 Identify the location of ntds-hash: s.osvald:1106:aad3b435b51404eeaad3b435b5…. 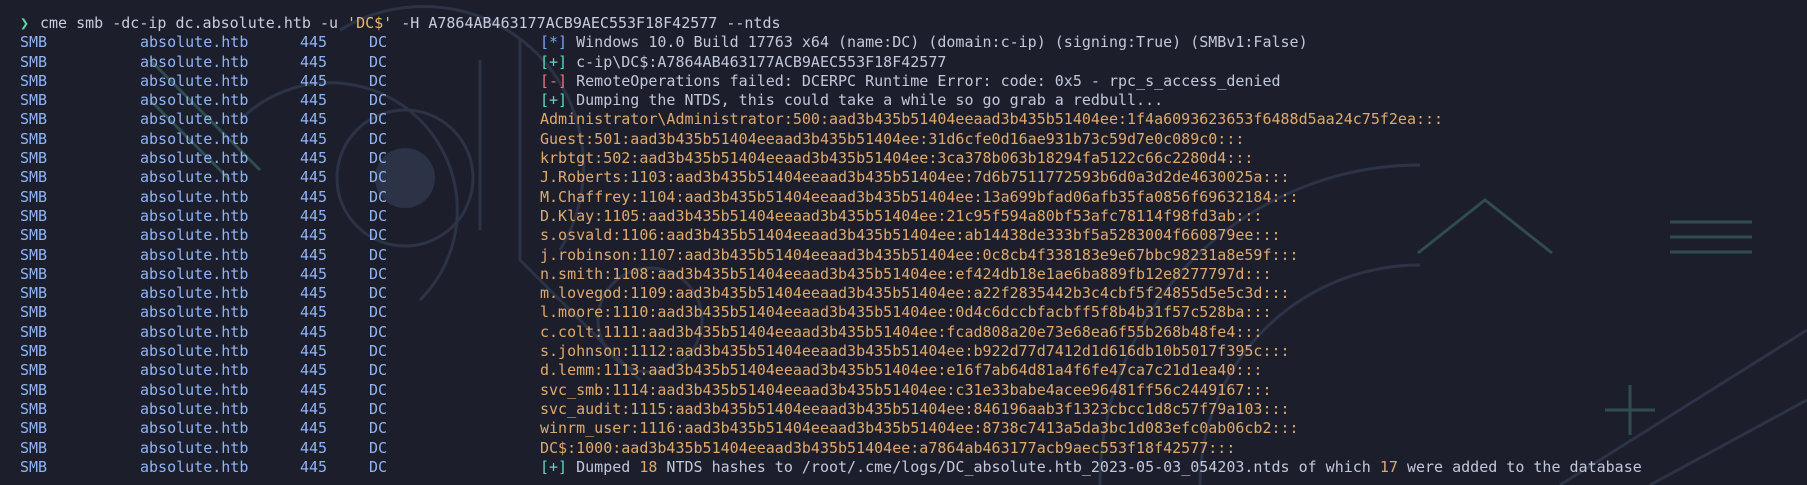
(910, 235).